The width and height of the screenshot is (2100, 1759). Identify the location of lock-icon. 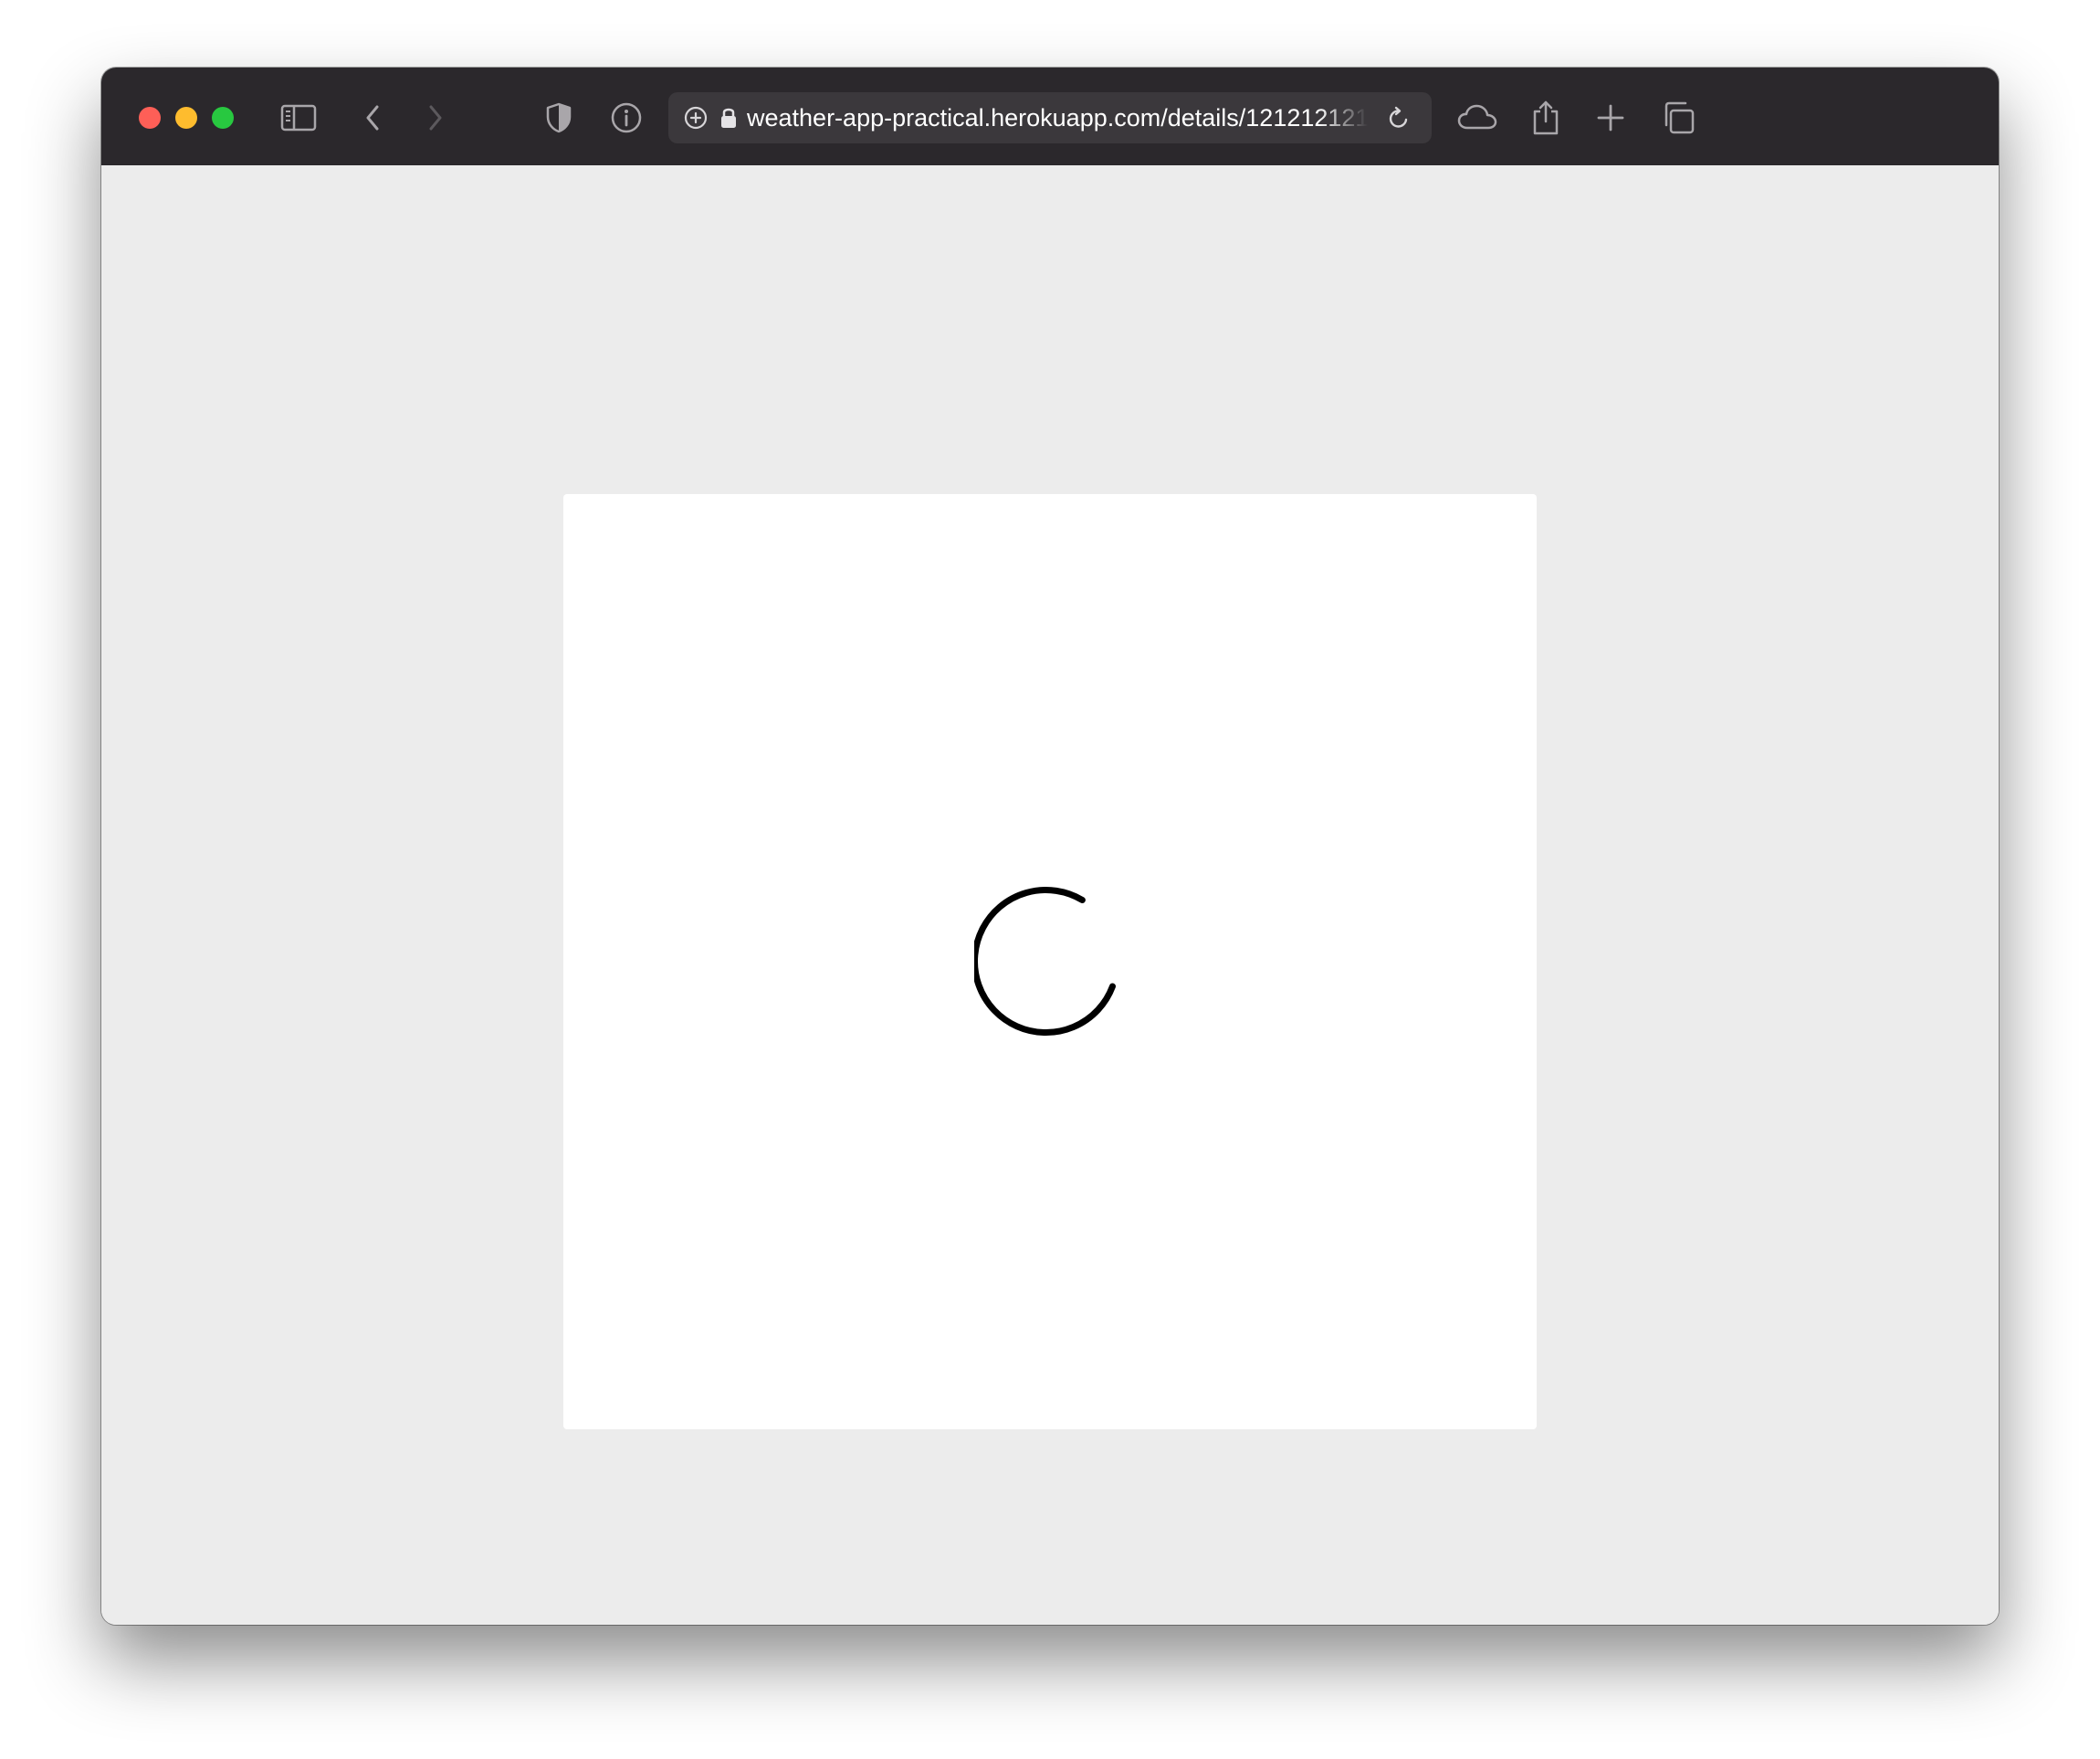
(729, 118).